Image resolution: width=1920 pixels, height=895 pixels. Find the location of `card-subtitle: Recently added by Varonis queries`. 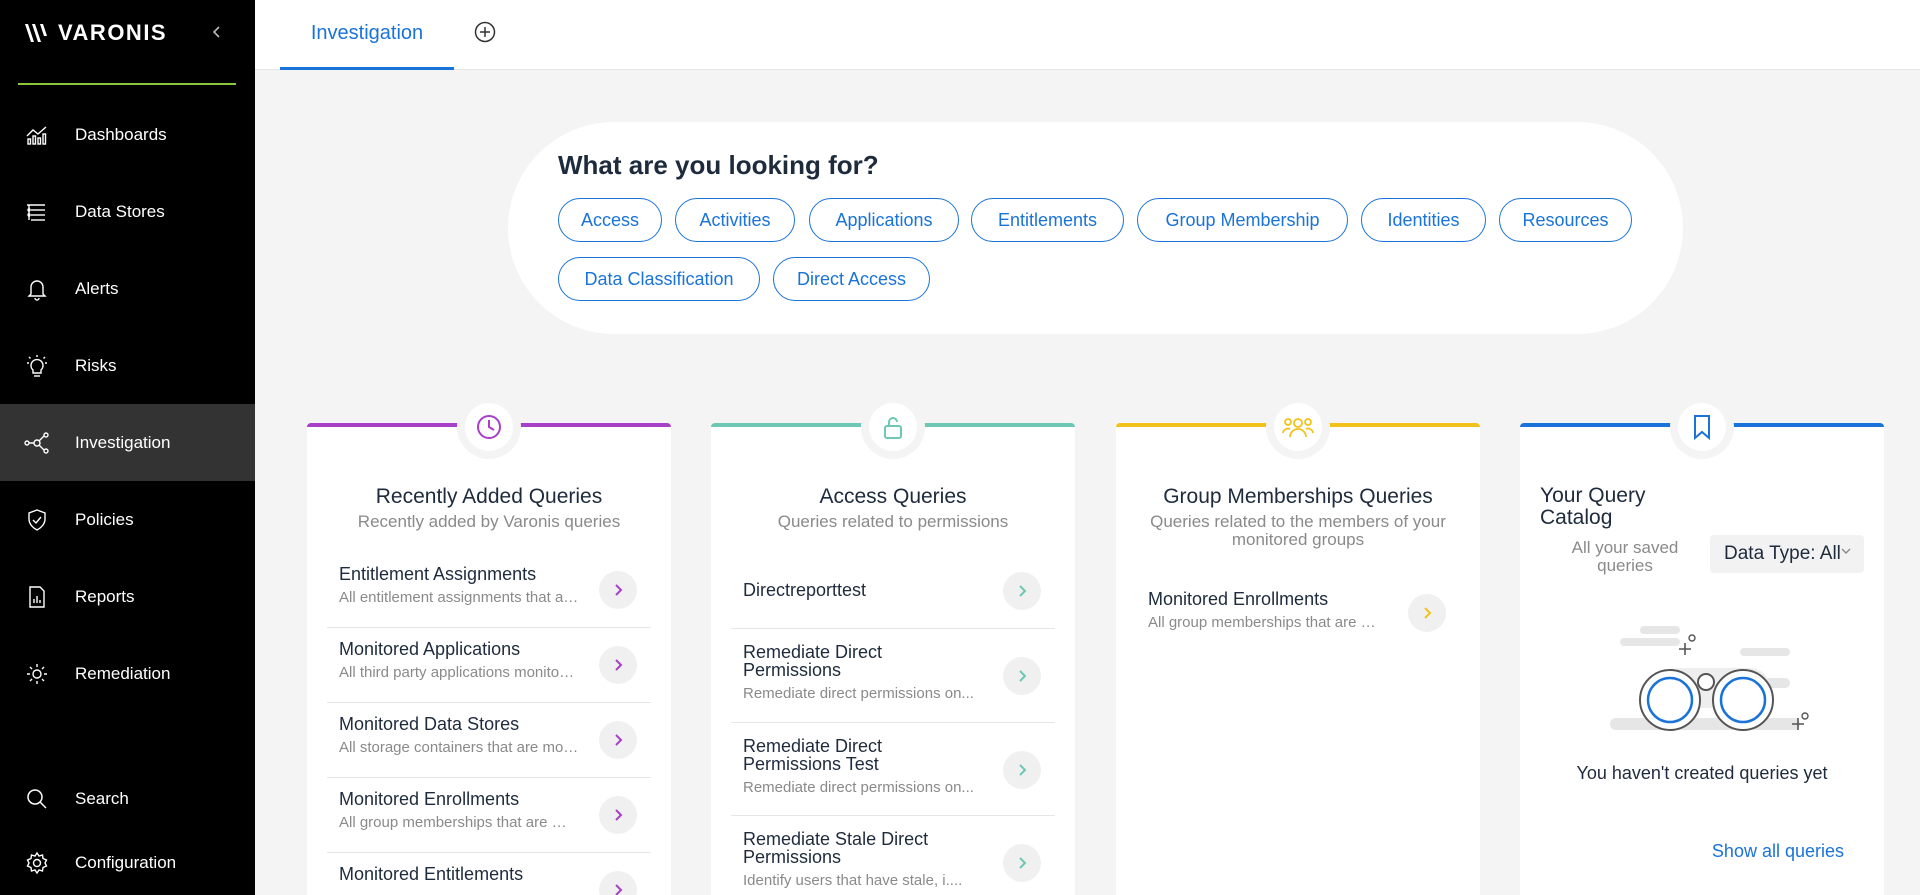

card-subtitle: Recently added by Varonis queries is located at coordinates (489, 521).